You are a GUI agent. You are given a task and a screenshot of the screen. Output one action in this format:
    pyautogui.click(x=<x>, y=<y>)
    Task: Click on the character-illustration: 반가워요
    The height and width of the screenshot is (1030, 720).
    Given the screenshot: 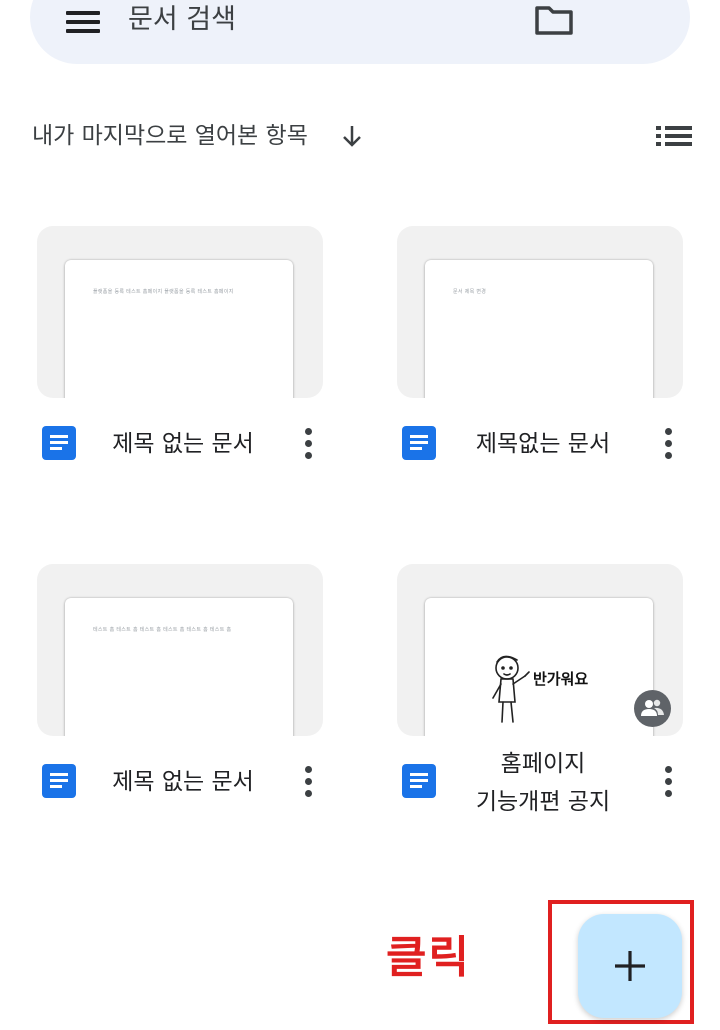 What is the action you would take?
    pyautogui.click(x=540, y=689)
    